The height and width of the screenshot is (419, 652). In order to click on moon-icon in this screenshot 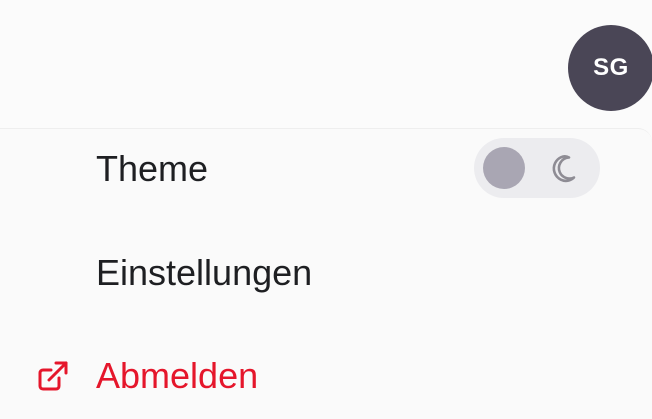, I will do `click(564, 169)`.